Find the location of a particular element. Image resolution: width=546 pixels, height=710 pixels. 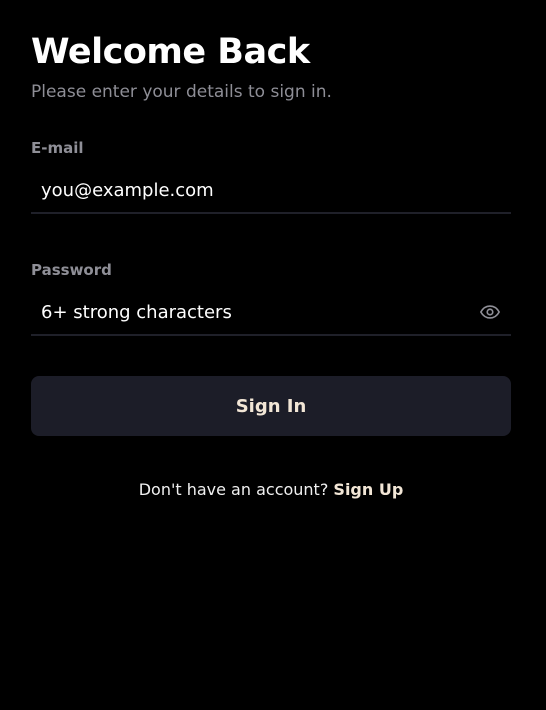

sign-up-prompt: Don't have an account? Sign Up is located at coordinates (271, 490).